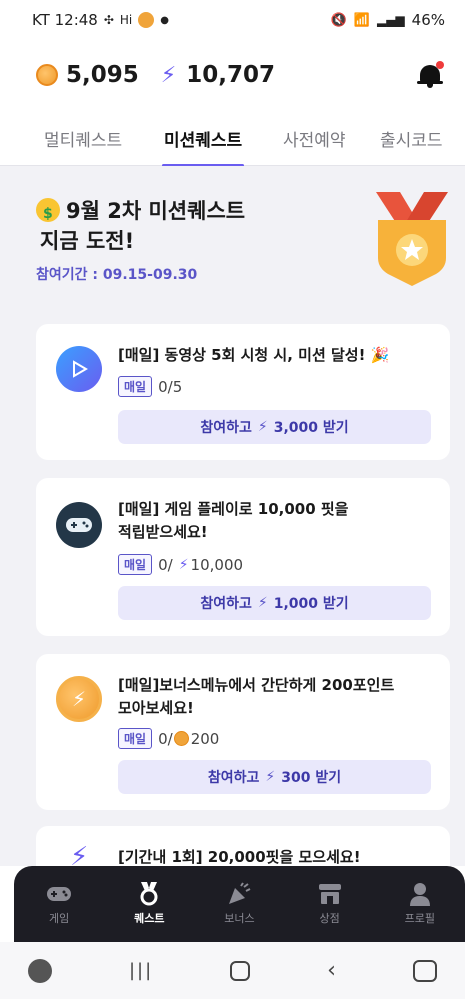 This screenshot has width=465, height=999. What do you see at coordinates (233, 520) in the screenshot?
I see `mission-title: [매일] 게임 플레이로 10,000 핏을 적립받으세요!` at bounding box center [233, 520].